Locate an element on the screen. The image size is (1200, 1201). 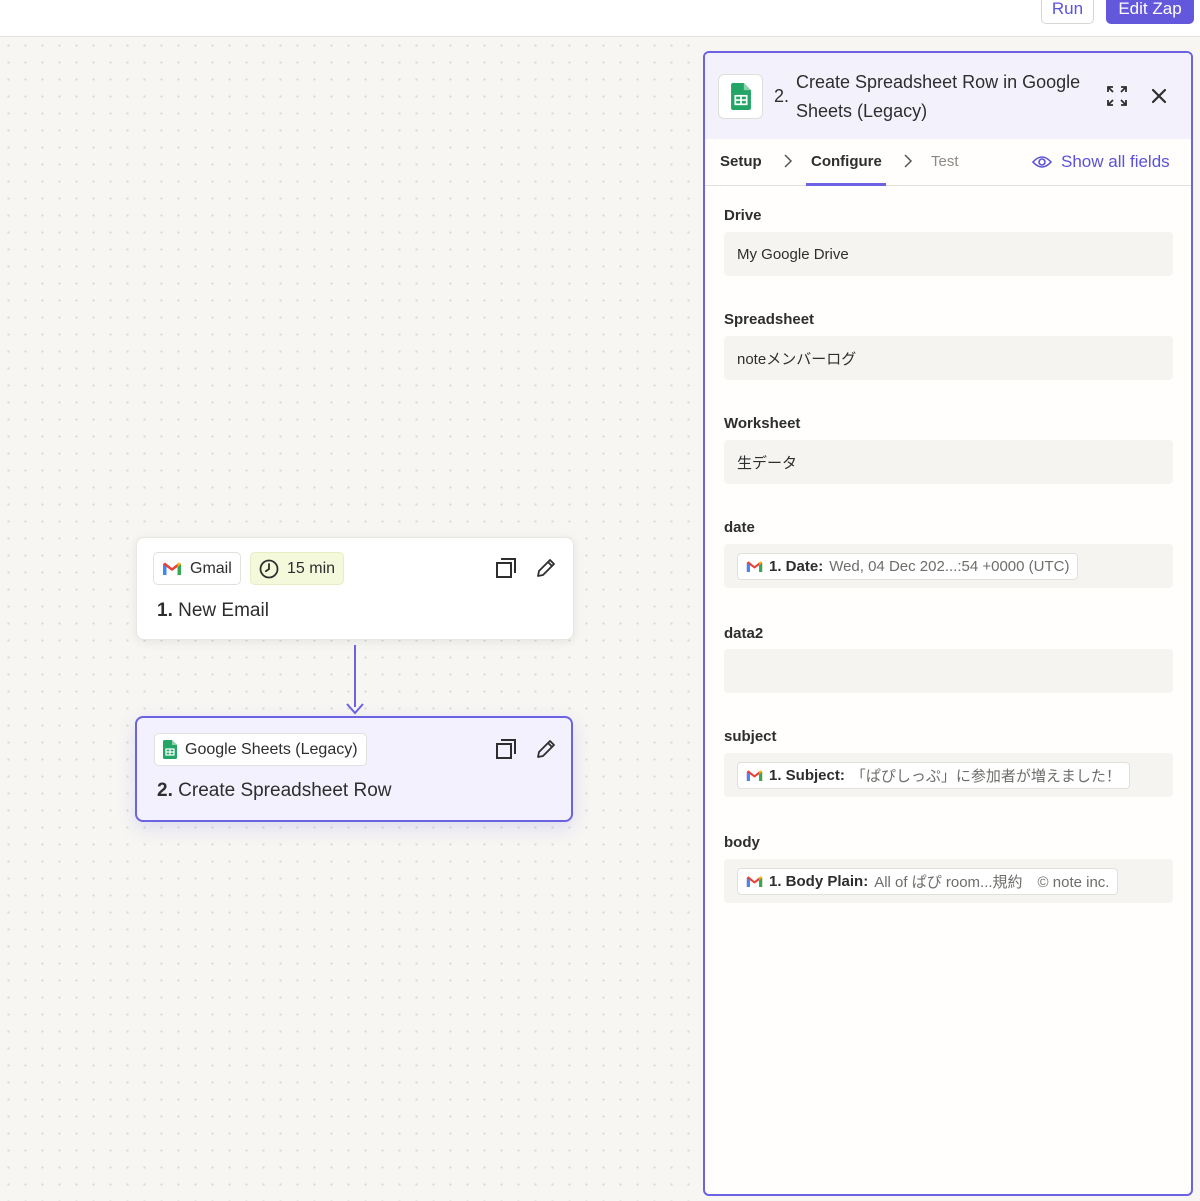
pill-value: Wed, 04 Dec 202...:54 +0000 (UTC) is located at coordinates (949, 566).